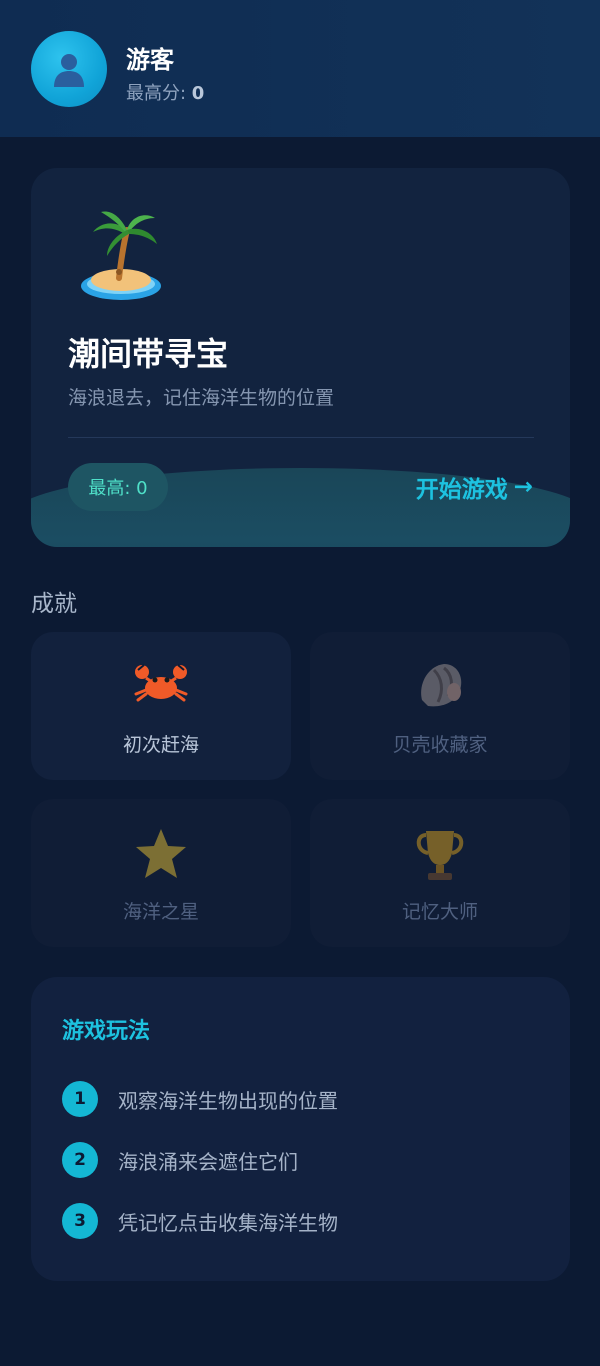 The width and height of the screenshot is (600, 1366). Describe the element at coordinates (198, 93) in the screenshot. I see `best-score-value: 0` at that location.